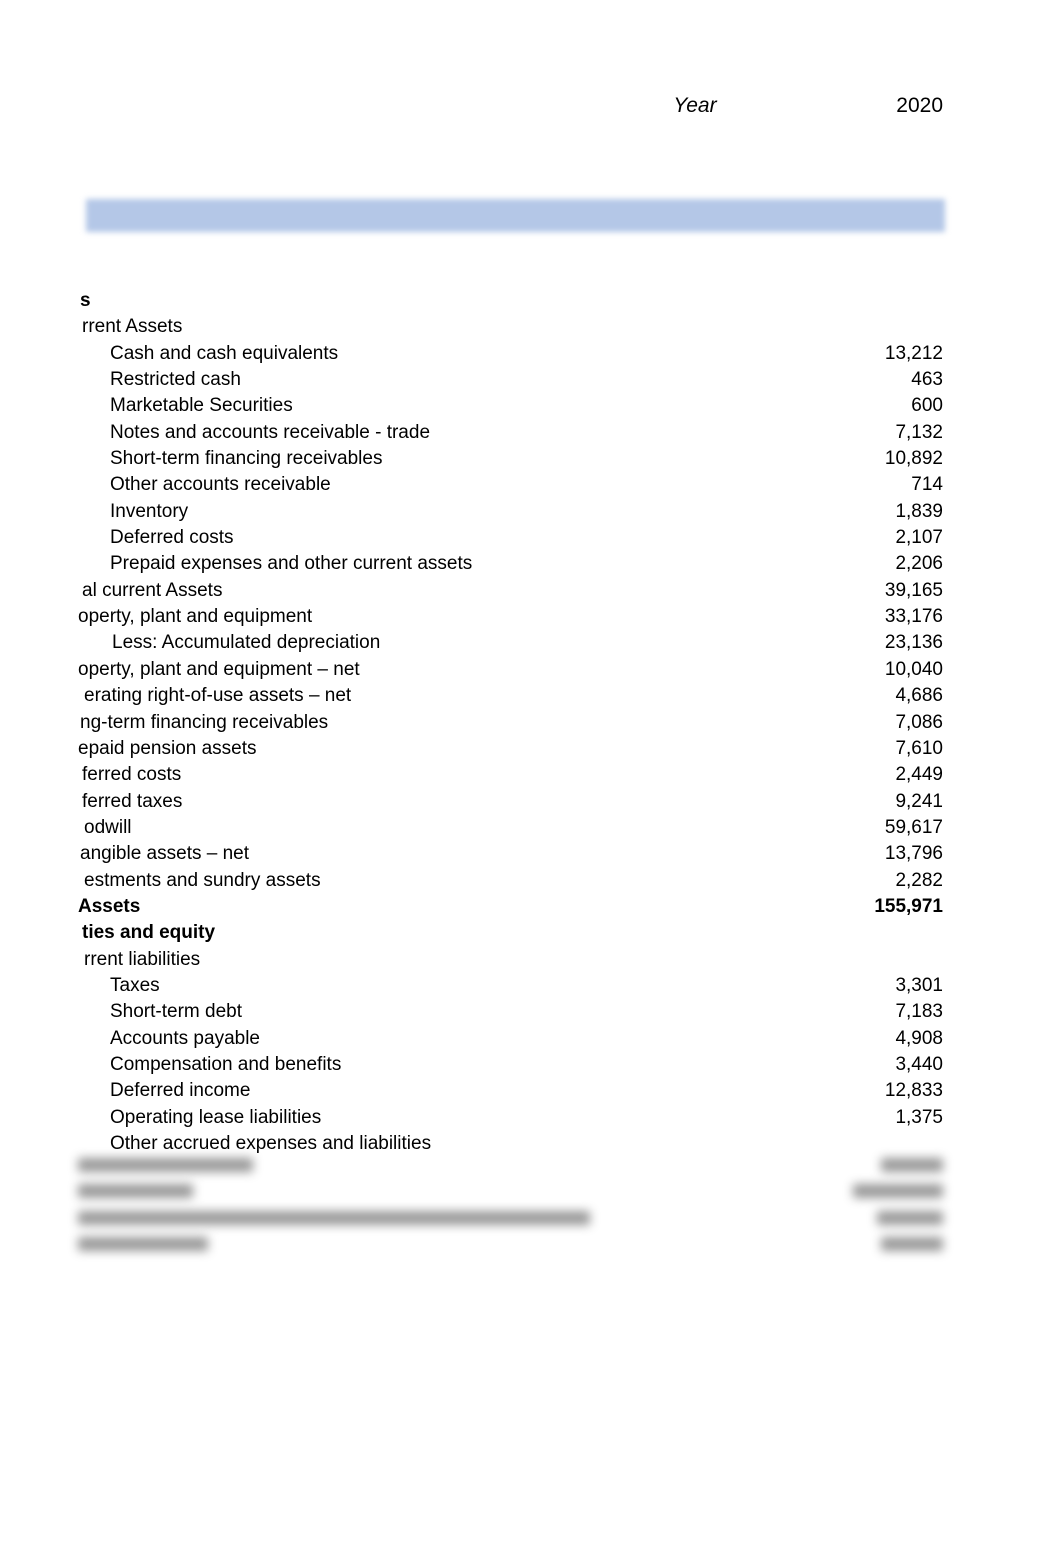  What do you see at coordinates (531, 406) in the screenshot?
I see `table-row: Marketable Securities 600` at bounding box center [531, 406].